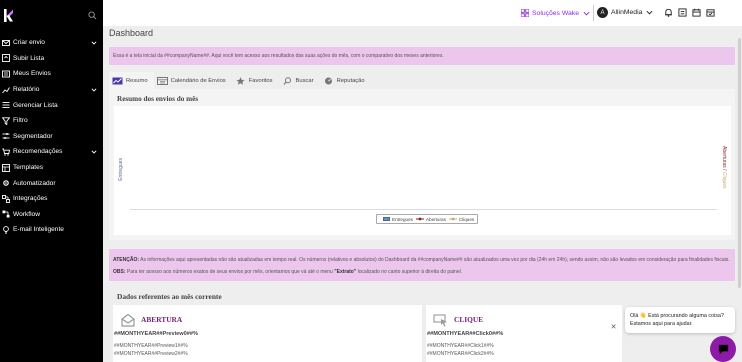 This screenshot has width=742, height=362. What do you see at coordinates (460, 346) in the screenshot?
I see `card-line-1: ##MONTHYEAR##Click1##%` at bounding box center [460, 346].